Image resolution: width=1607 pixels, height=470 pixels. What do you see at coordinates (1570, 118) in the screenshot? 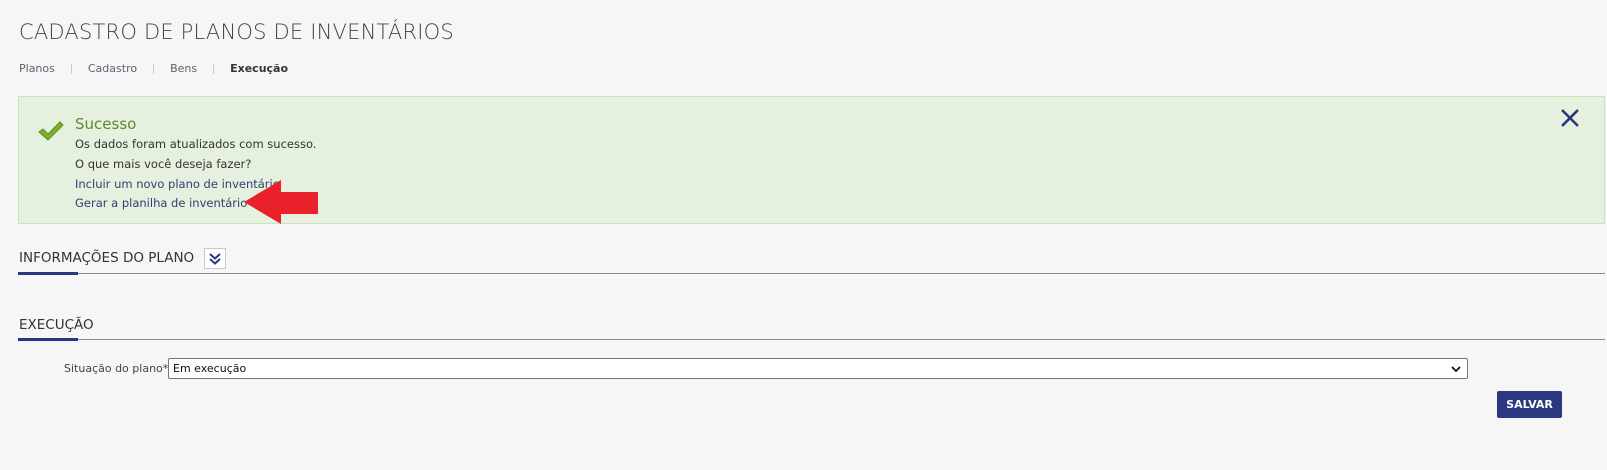
I see `close-icon` at bounding box center [1570, 118].